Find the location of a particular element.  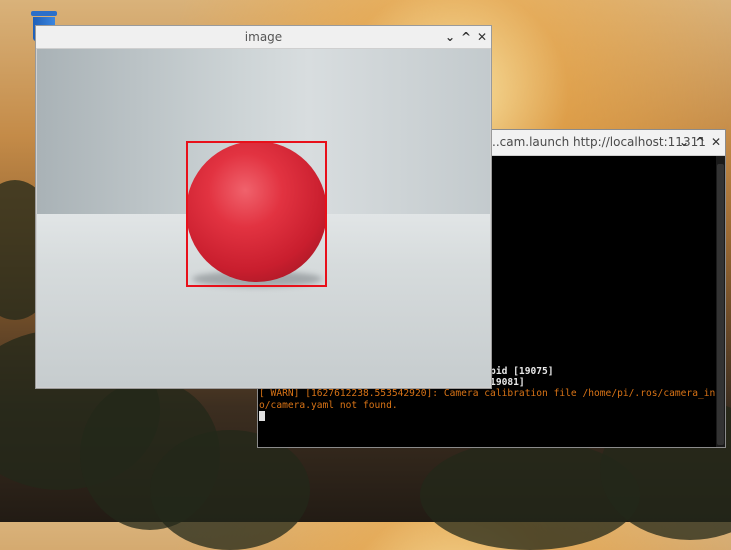

terminal-title: ..cam.launch http://localhost:11311 is located at coordinates (599, 142).